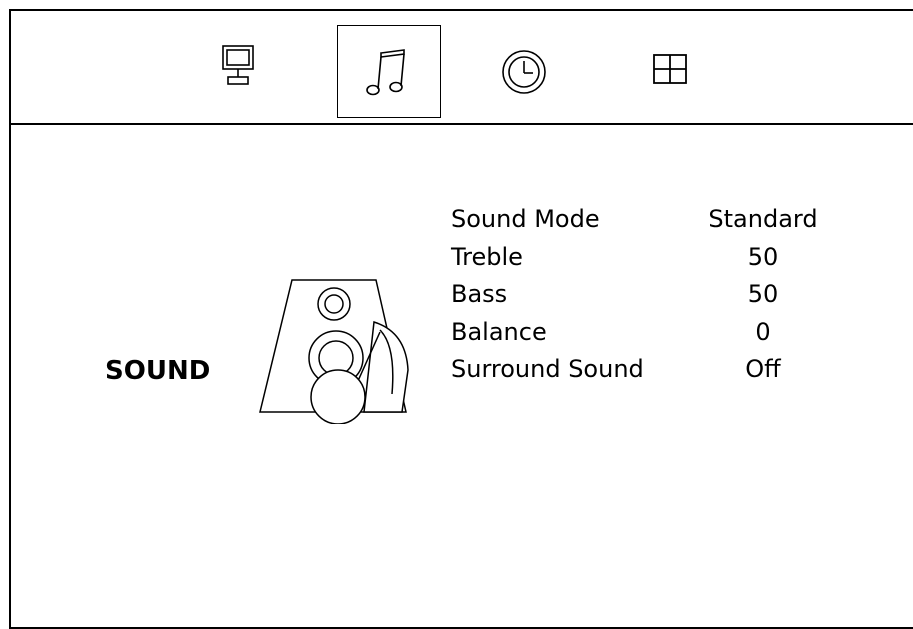 The image size is (913, 629). I want to click on tab-bar-divider, so click(461, 124).